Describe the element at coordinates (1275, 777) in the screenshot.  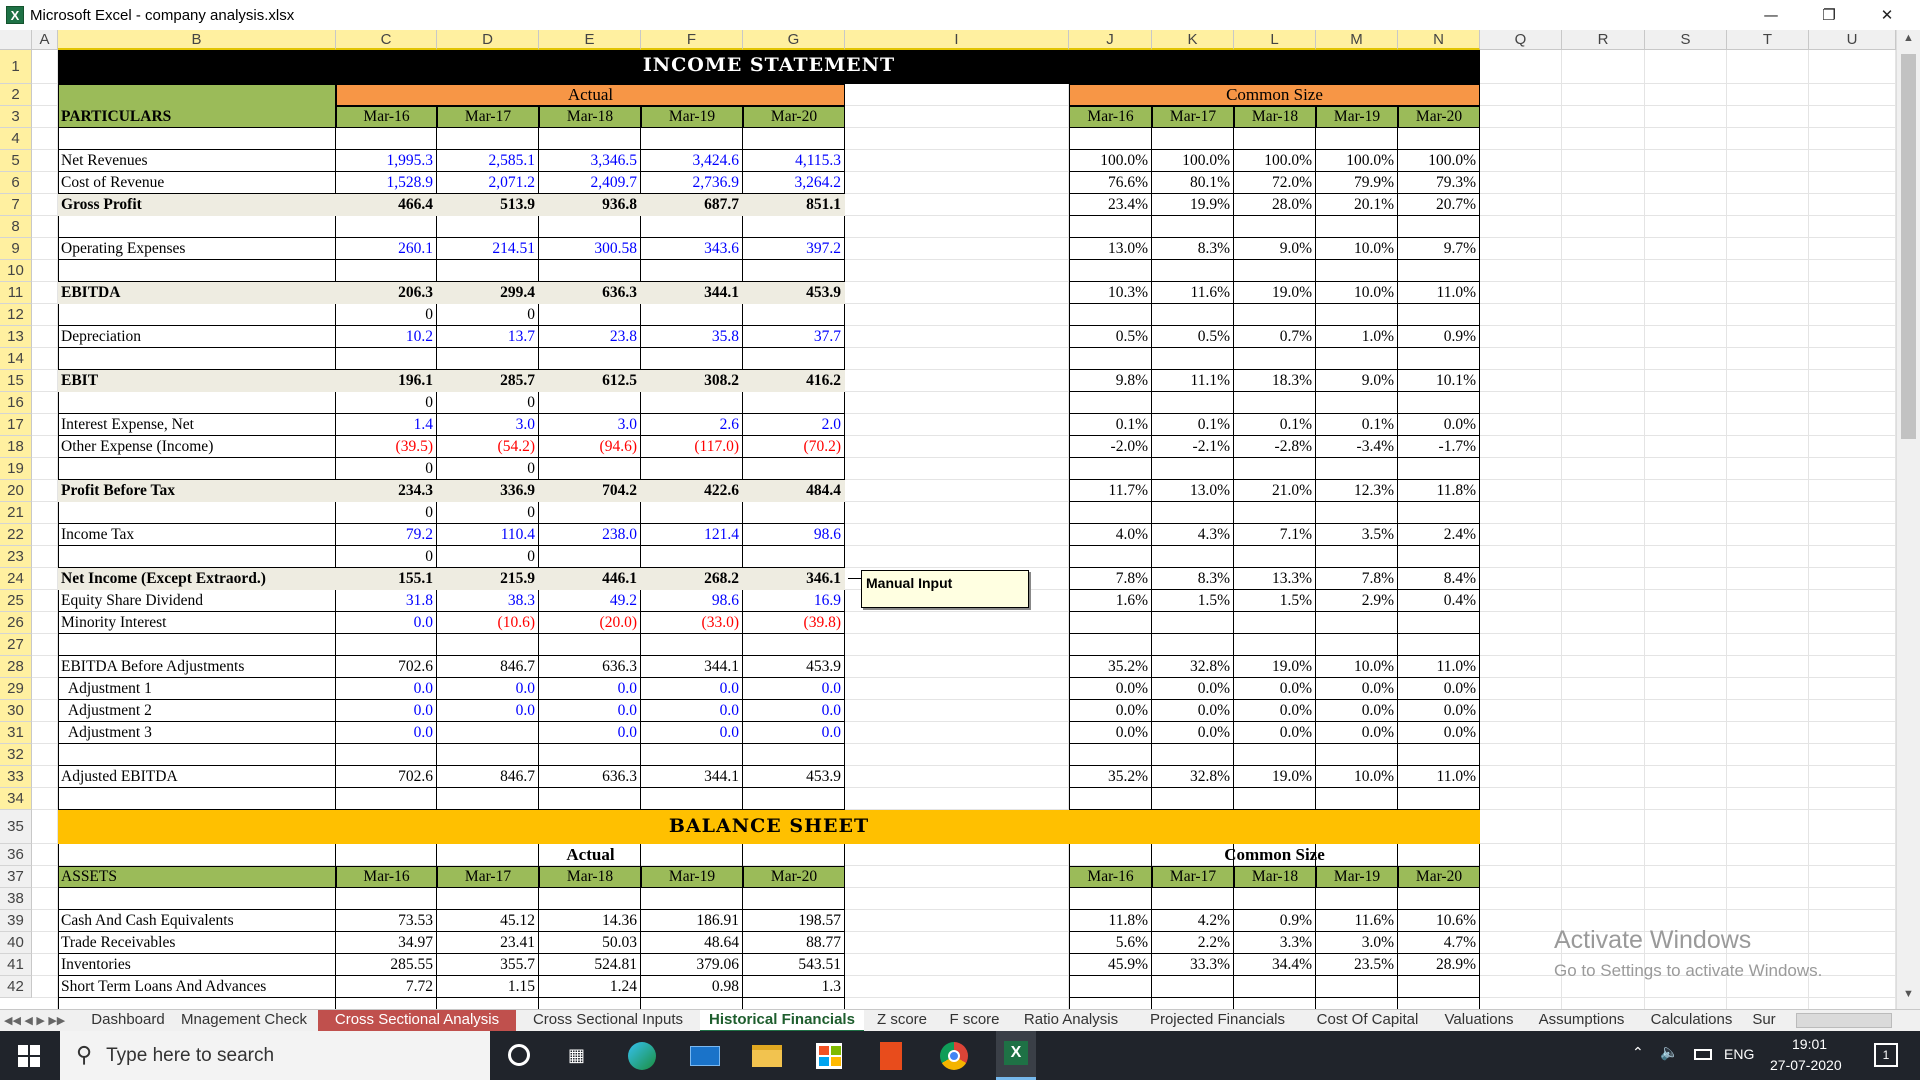
I see `common-size-cell: 19.0%` at that location.